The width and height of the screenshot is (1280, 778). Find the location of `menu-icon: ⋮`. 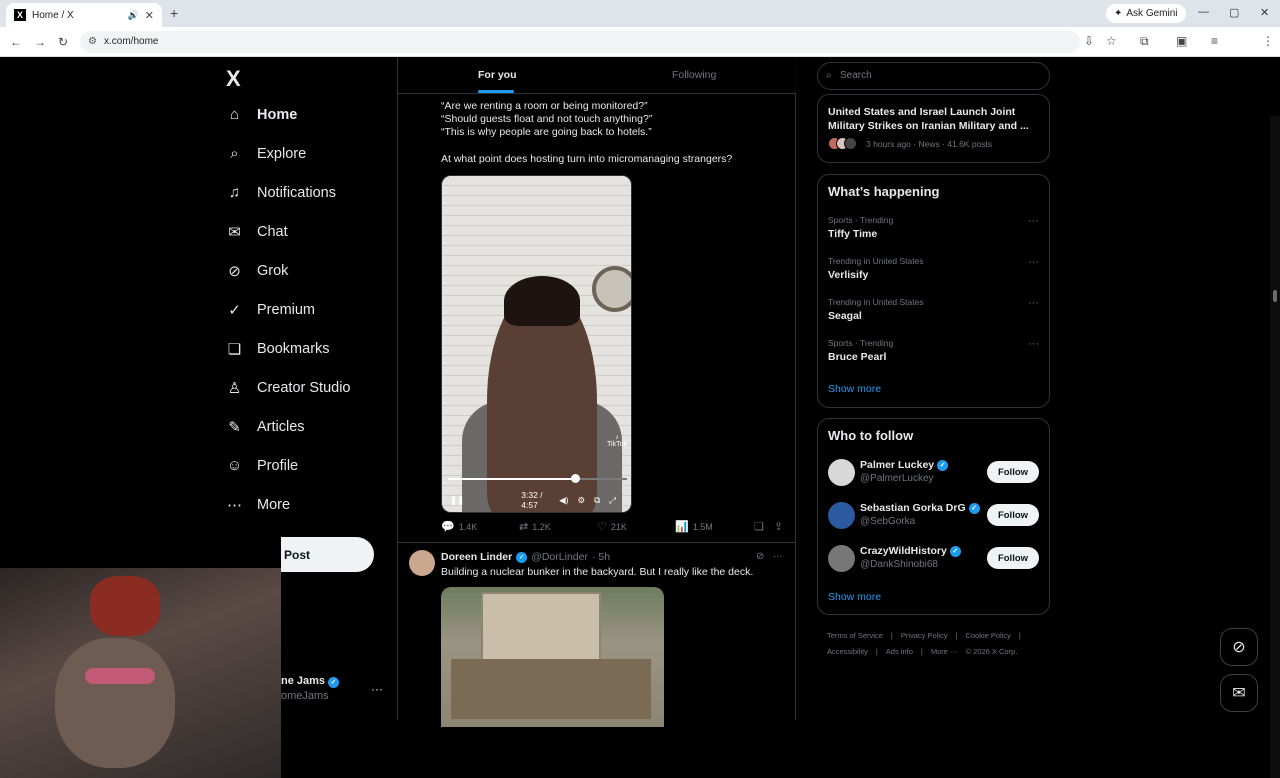

menu-icon: ⋮ is located at coordinates (1268, 41).